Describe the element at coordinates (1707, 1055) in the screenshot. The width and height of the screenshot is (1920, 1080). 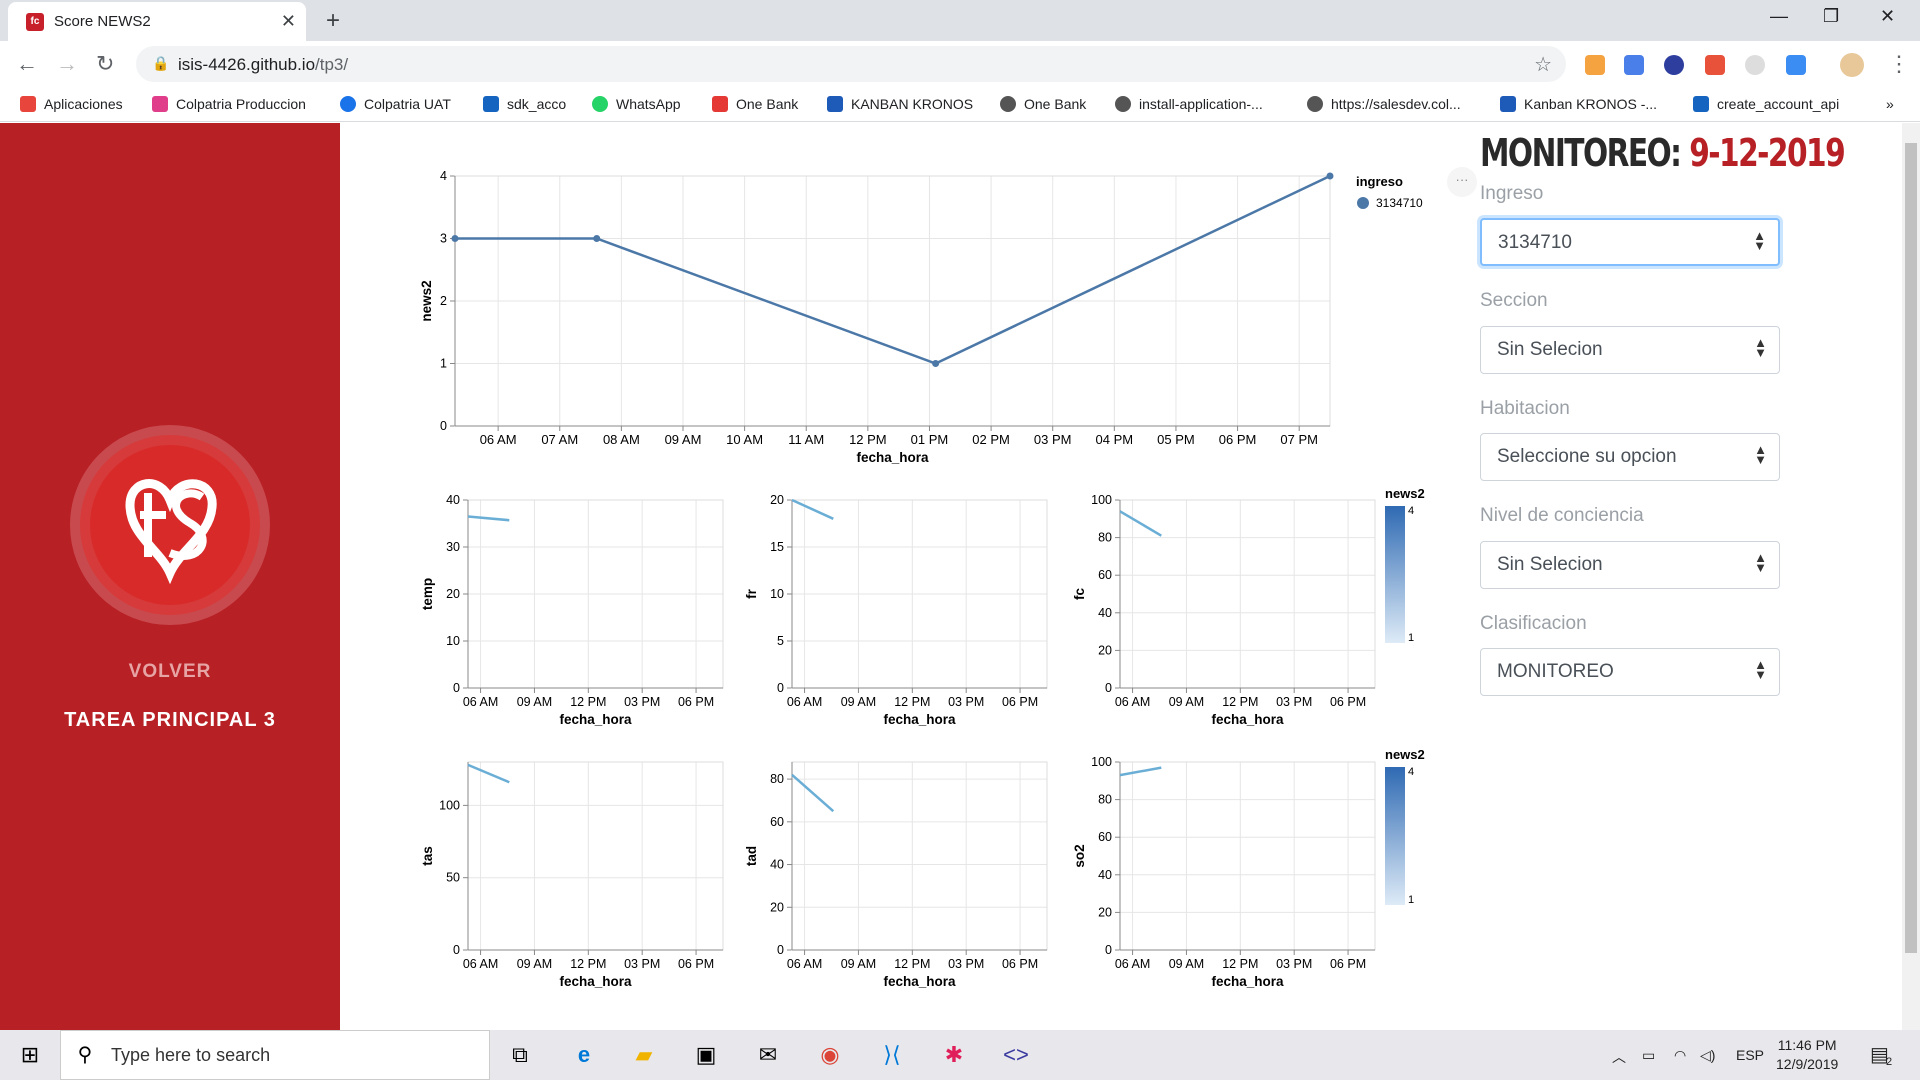
I see `volume-icon: ◁)` at that location.